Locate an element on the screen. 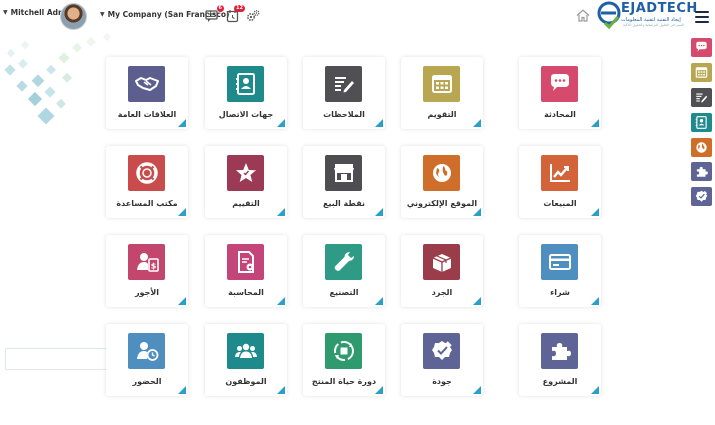  sidebar-shortcut-chat-icon is located at coordinates (701, 47).